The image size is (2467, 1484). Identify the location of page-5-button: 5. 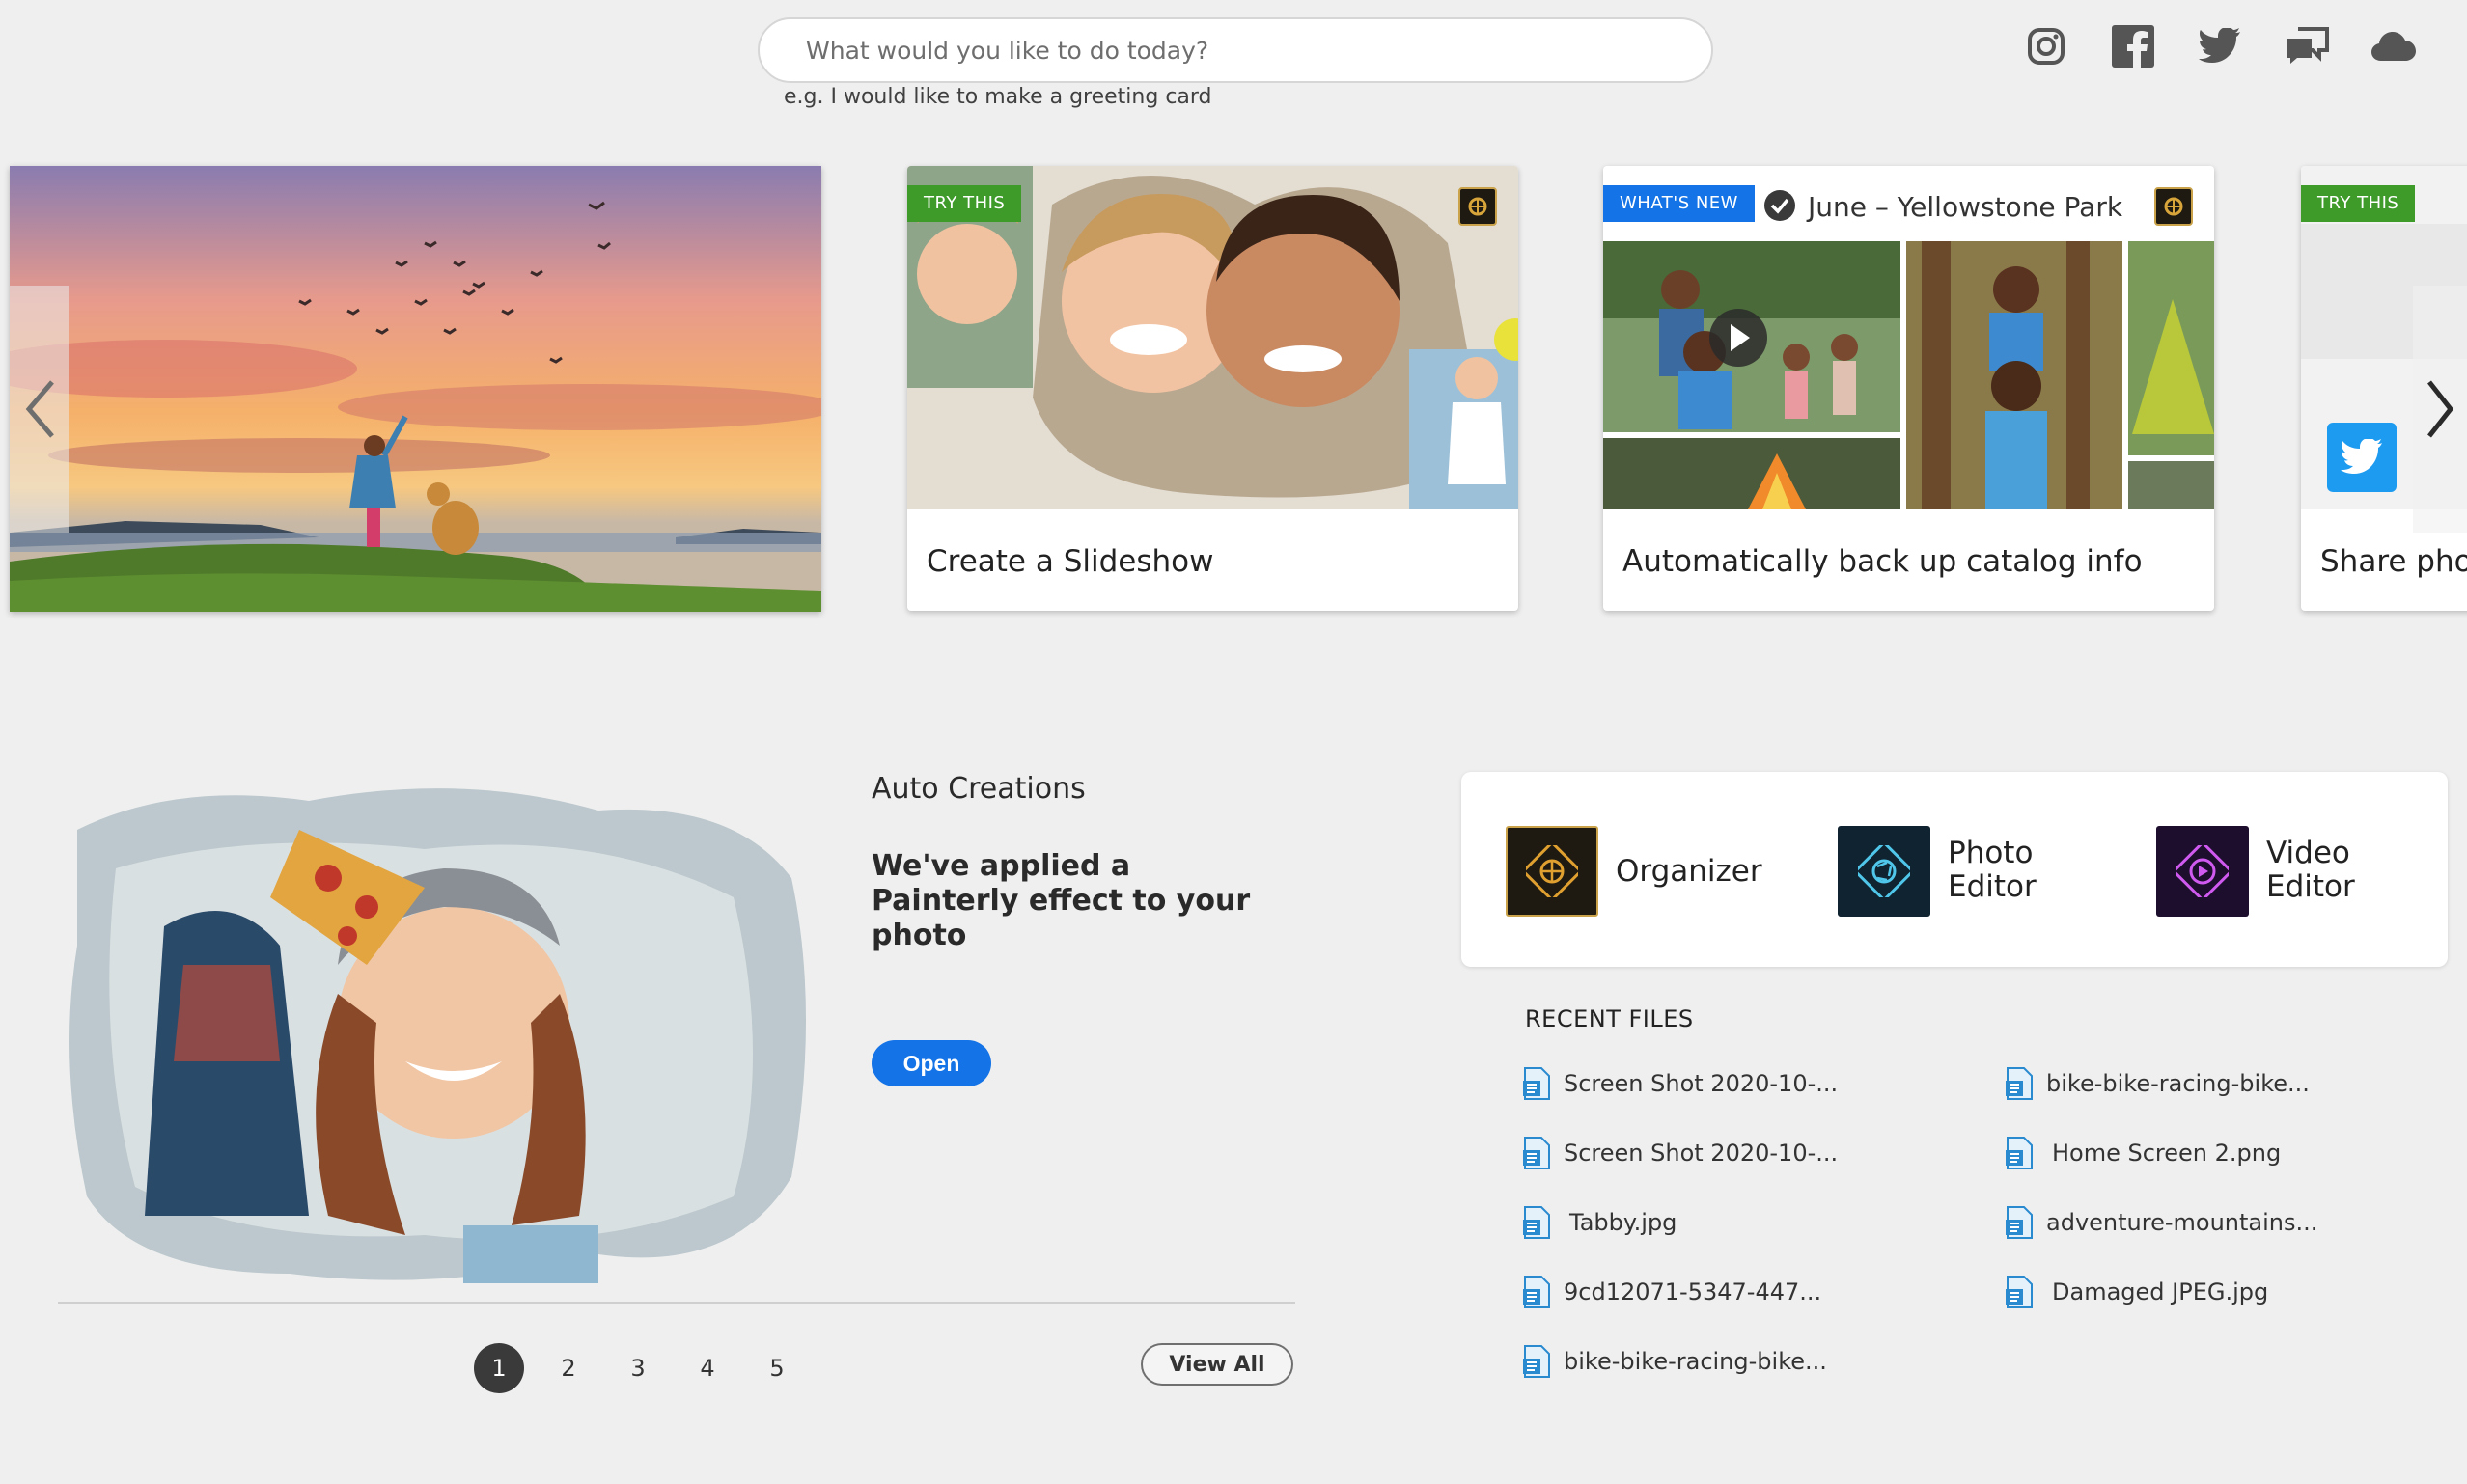
(777, 1368).